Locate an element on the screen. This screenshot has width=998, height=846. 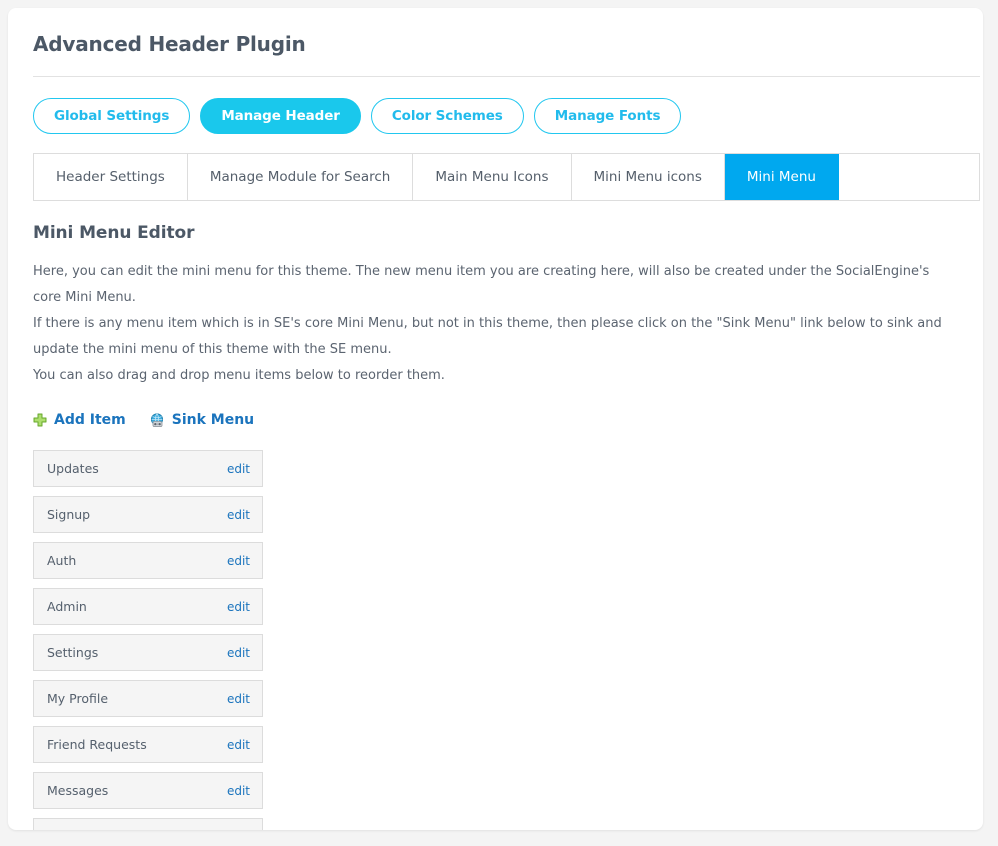
plus-icon is located at coordinates (40, 420).